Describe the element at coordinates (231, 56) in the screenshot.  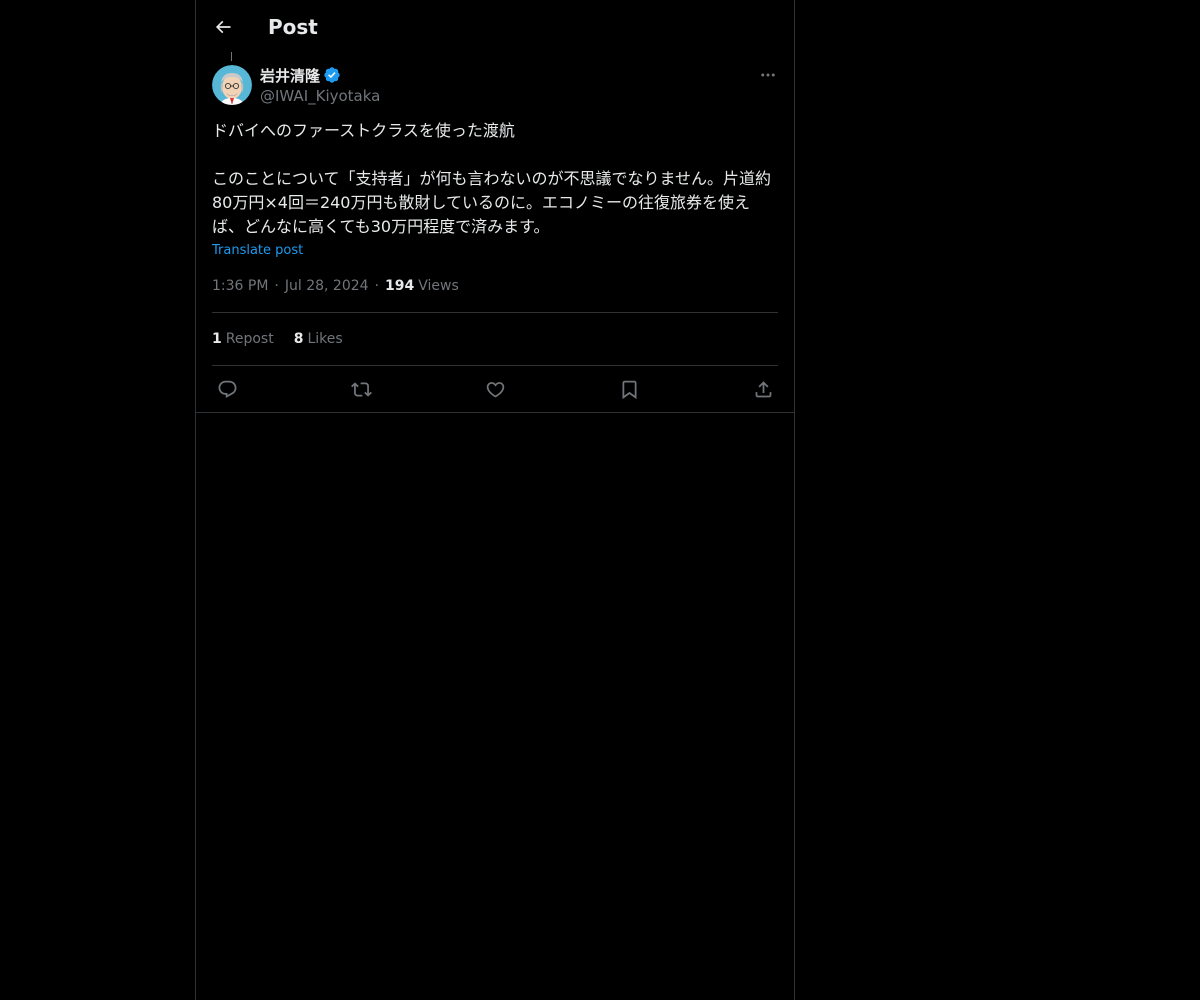
I see `thread-connector` at that location.